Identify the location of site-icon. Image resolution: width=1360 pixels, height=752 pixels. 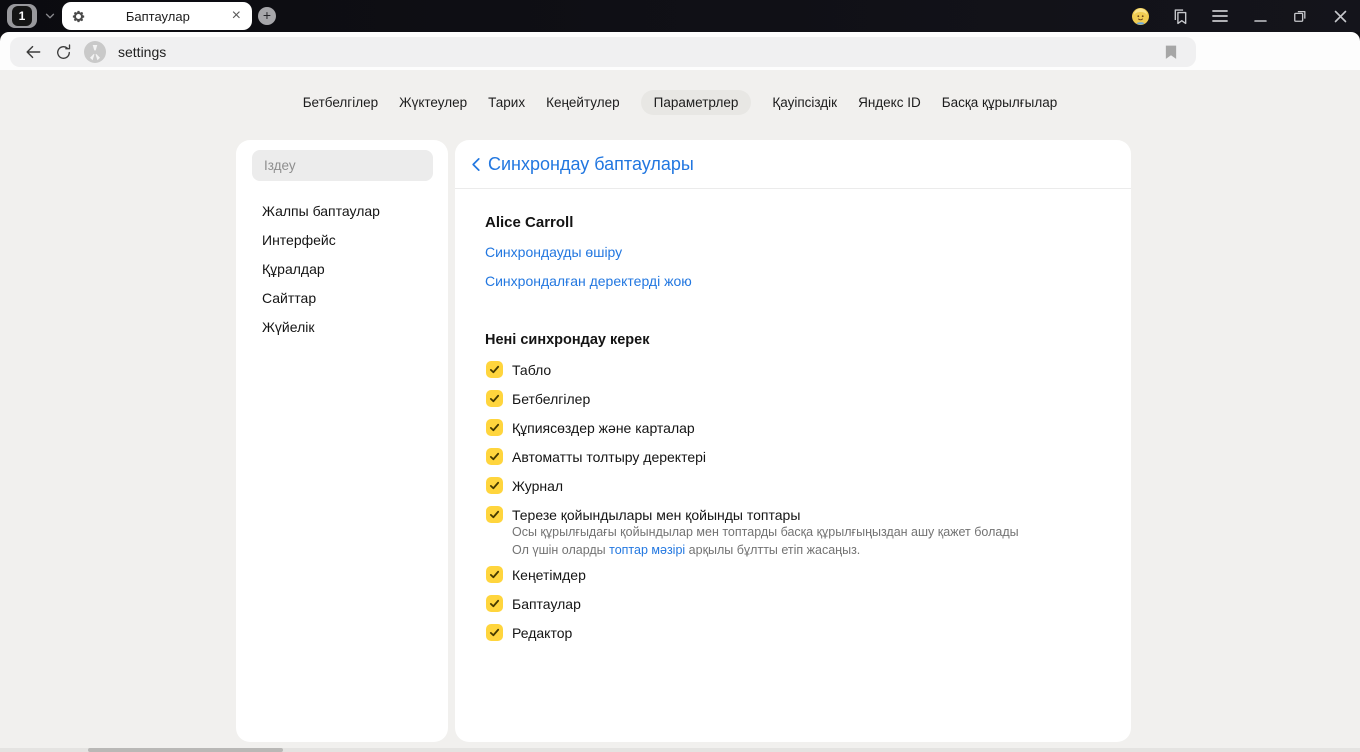
(95, 52).